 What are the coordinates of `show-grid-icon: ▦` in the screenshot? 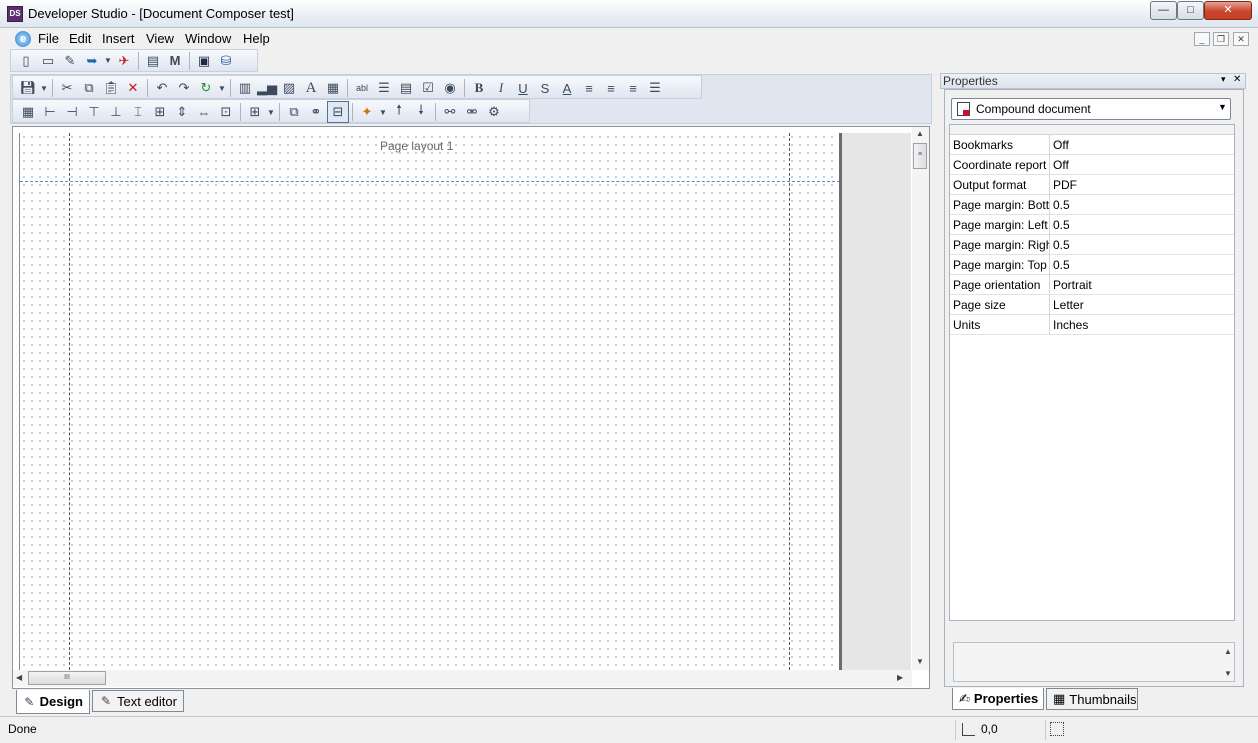 It's located at (28, 112).